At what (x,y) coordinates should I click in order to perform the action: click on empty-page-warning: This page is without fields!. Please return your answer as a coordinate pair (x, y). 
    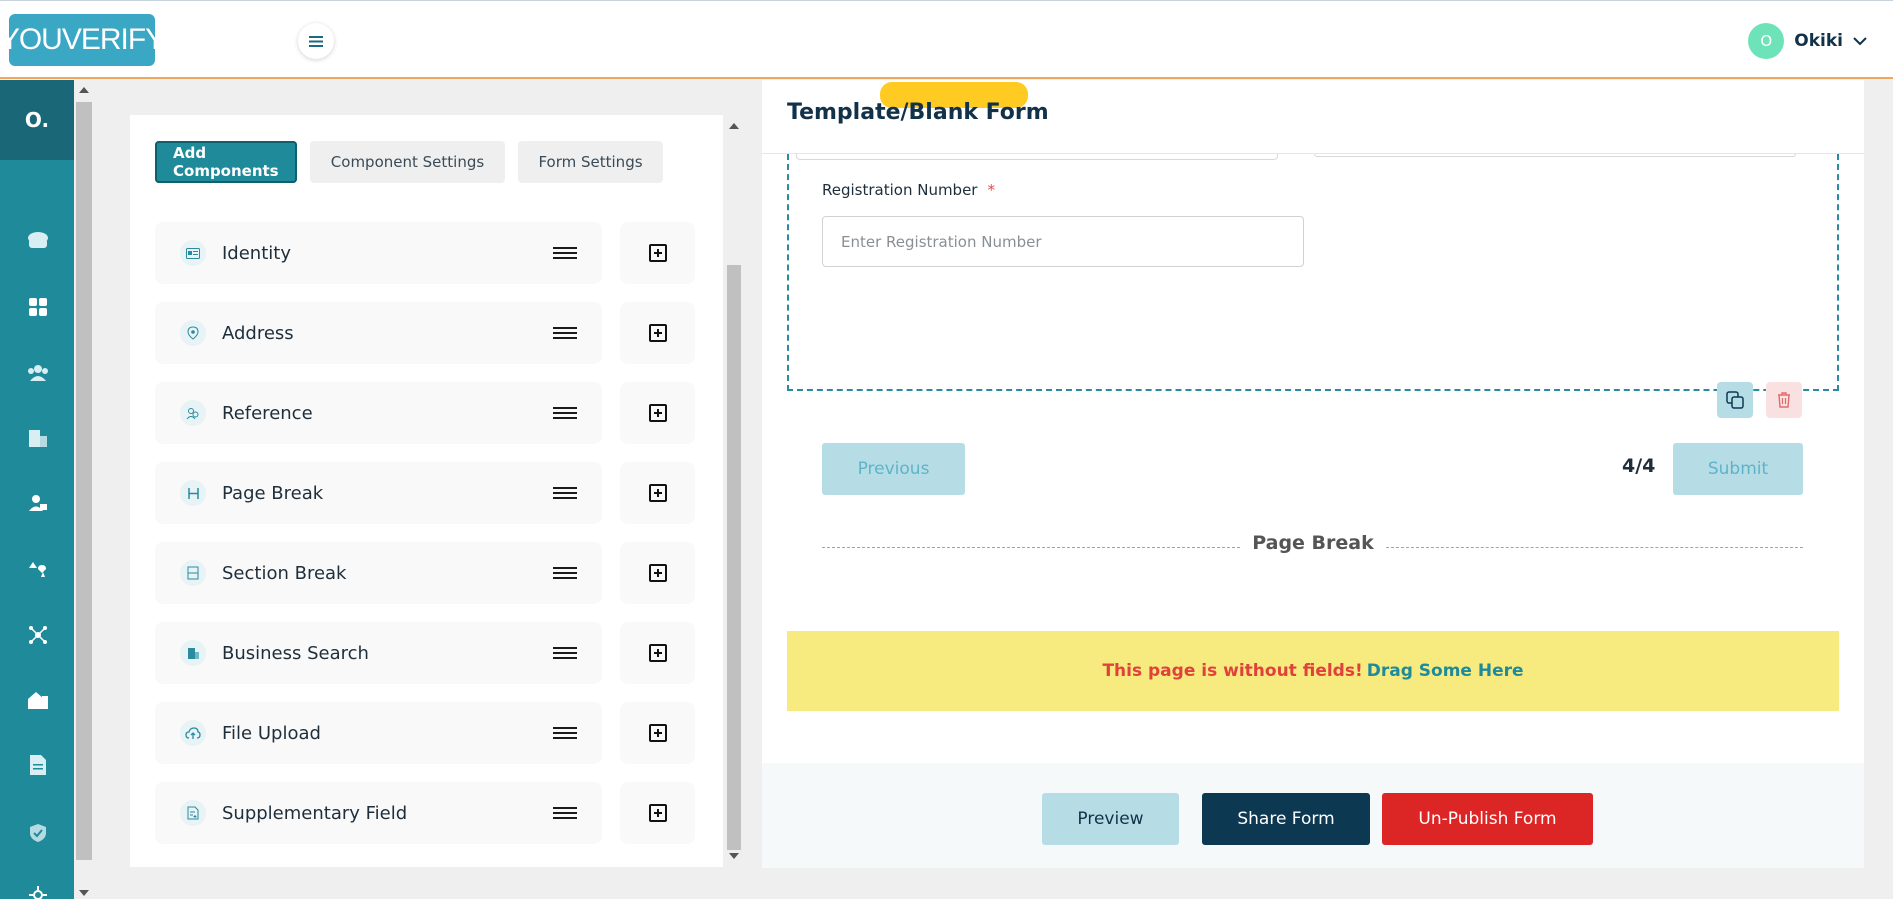
    Looking at the image, I should click on (1232, 671).